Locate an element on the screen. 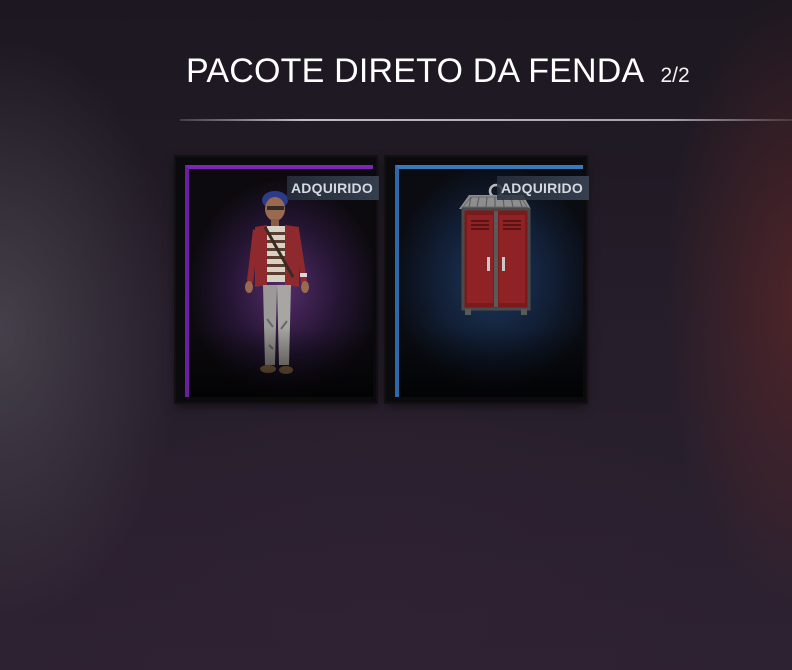 This screenshot has height=670, width=792. locker-icon is located at coordinates (495, 249).